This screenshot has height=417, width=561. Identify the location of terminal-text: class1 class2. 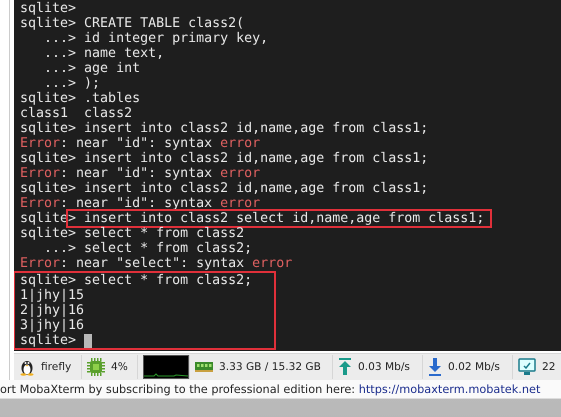
(76, 113).